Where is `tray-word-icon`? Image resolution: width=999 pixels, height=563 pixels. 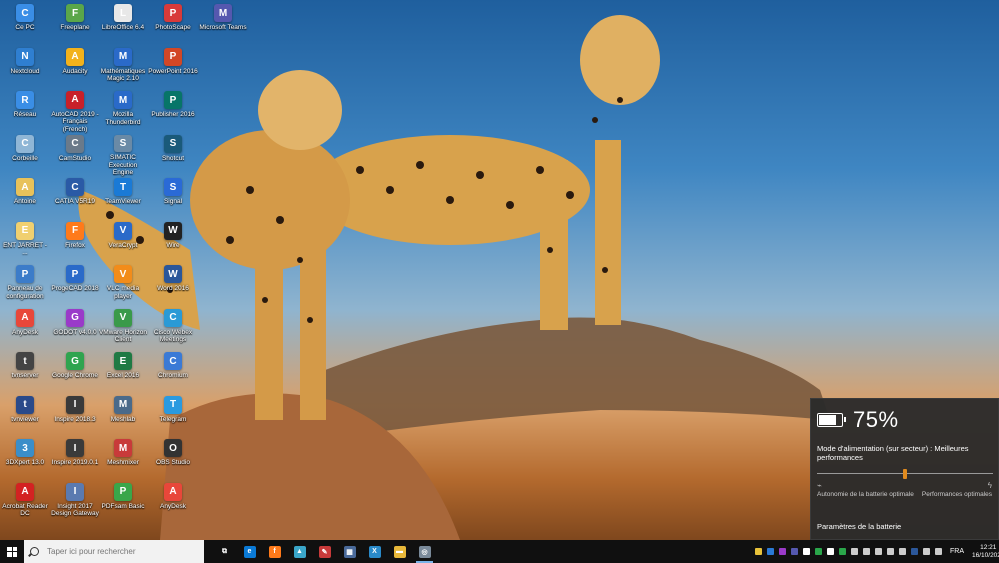
tray-word-icon is located at coordinates (914, 551).